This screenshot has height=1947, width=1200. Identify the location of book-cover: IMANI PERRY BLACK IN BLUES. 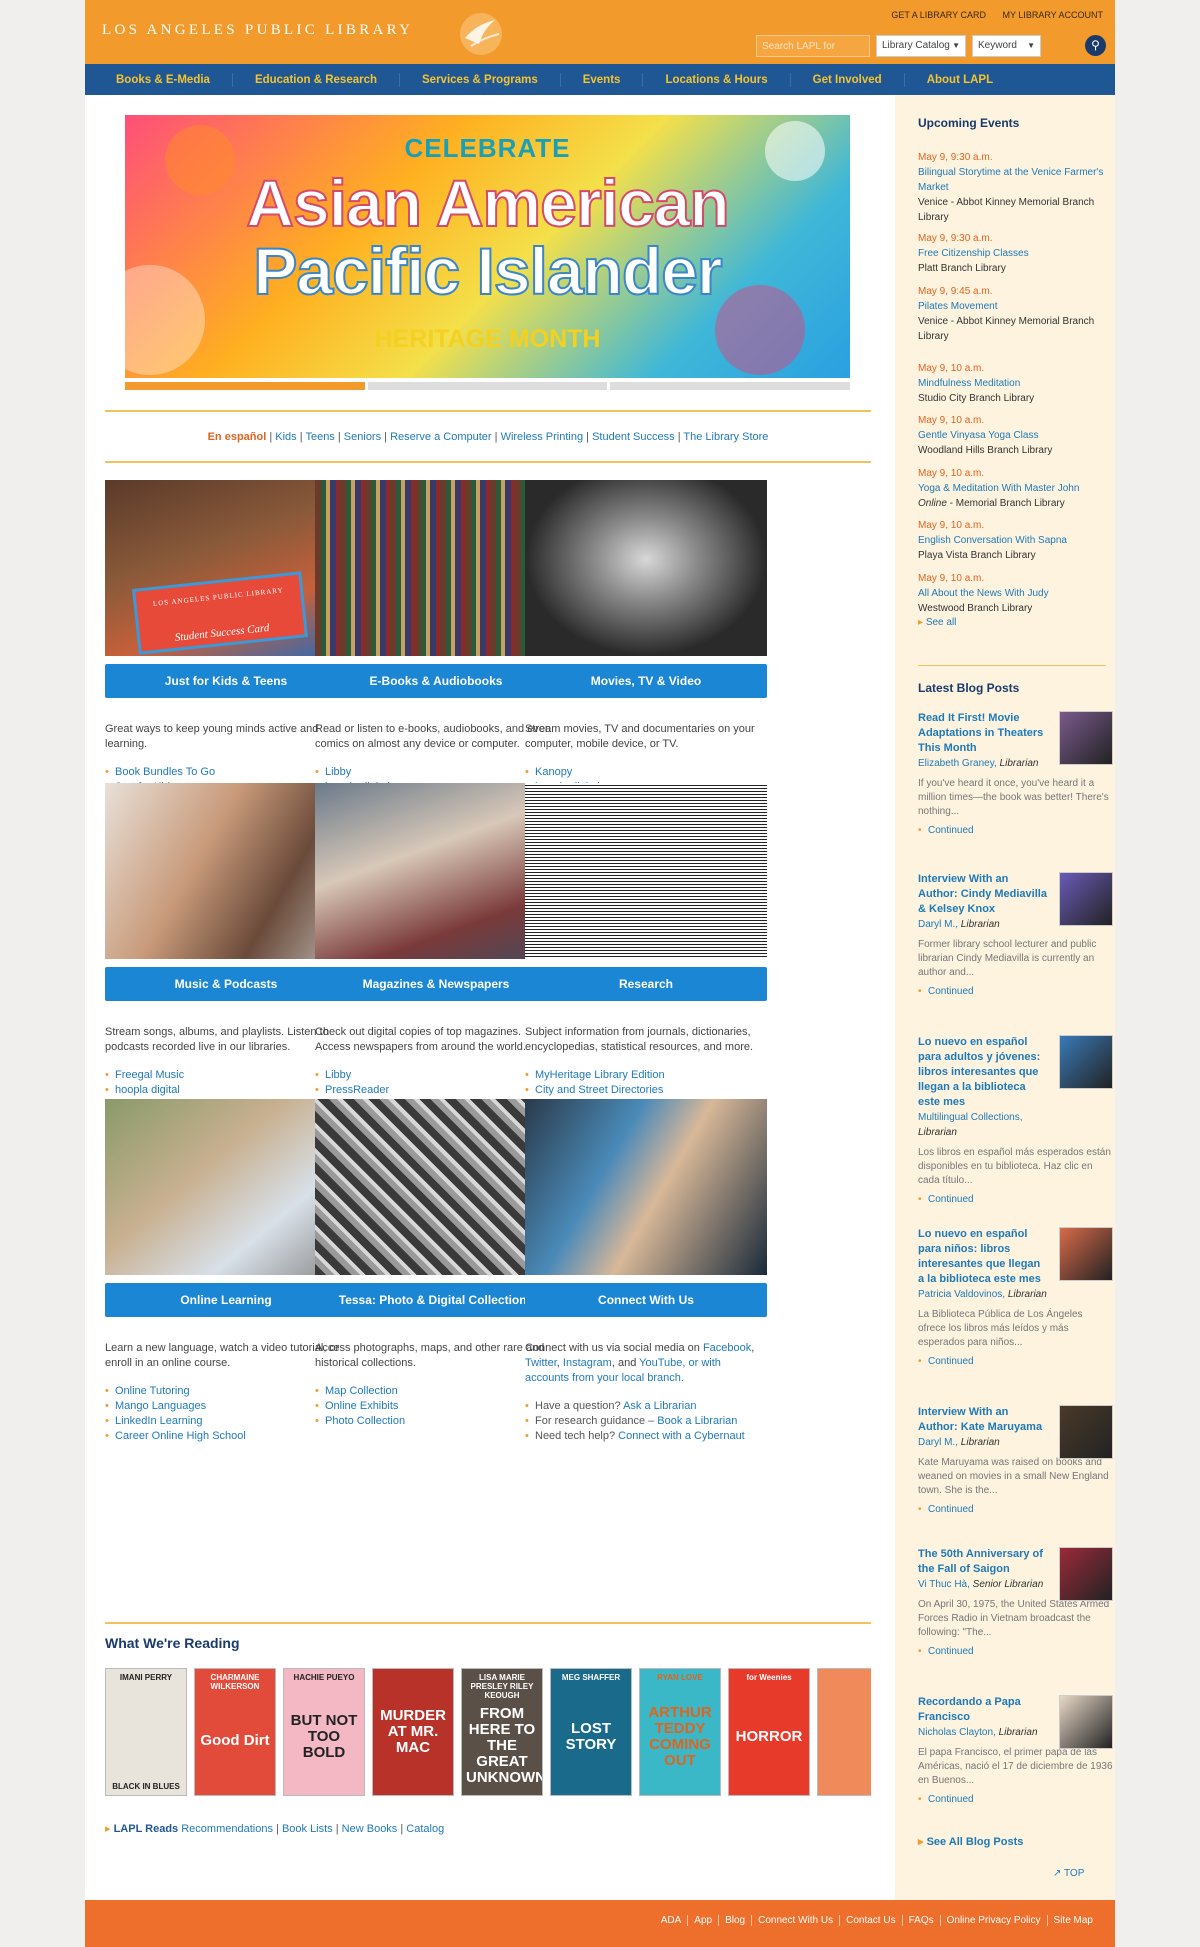
(146, 1732).